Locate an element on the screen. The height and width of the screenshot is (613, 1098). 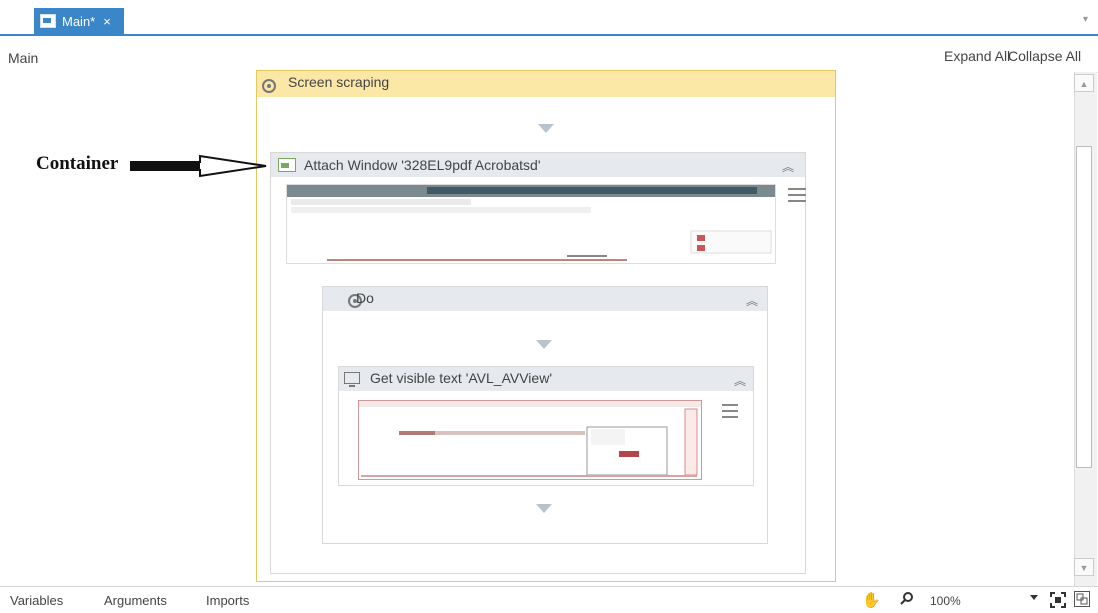
variables-tab: Variables is located at coordinates (36, 600).